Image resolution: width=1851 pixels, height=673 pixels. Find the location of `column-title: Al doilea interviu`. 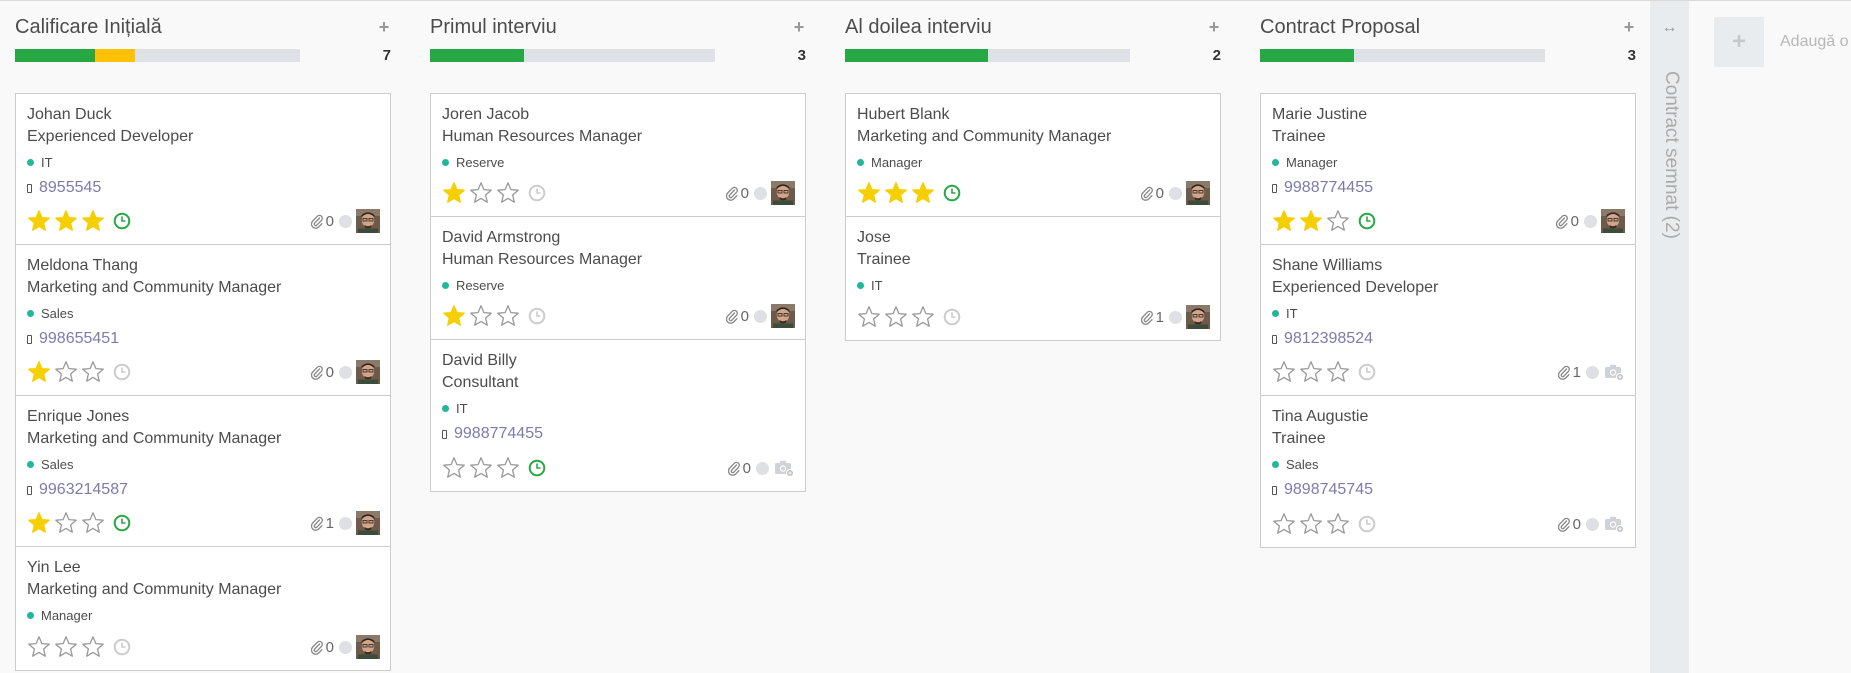

column-title: Al doilea interviu is located at coordinates (918, 27).